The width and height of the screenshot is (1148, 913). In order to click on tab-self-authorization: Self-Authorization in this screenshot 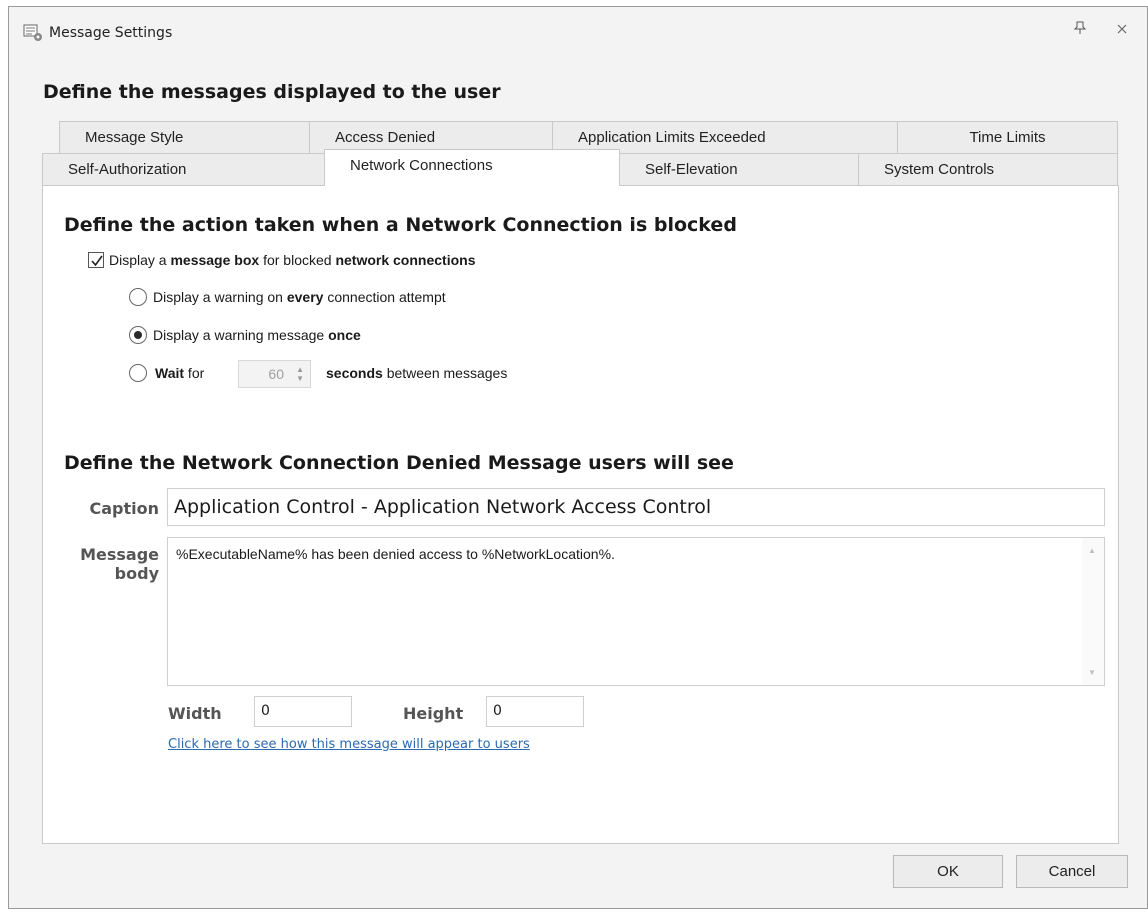, I will do `click(183, 169)`.